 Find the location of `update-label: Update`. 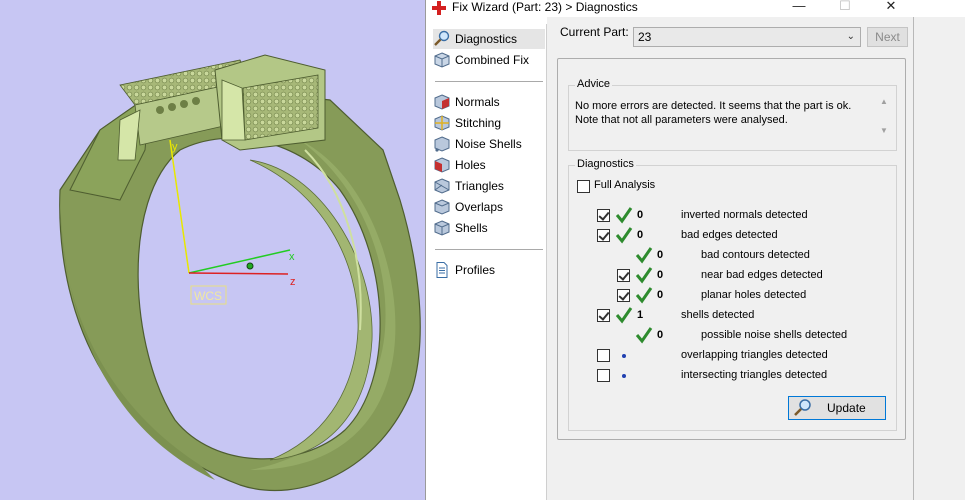

update-label: Update is located at coordinates (846, 408).